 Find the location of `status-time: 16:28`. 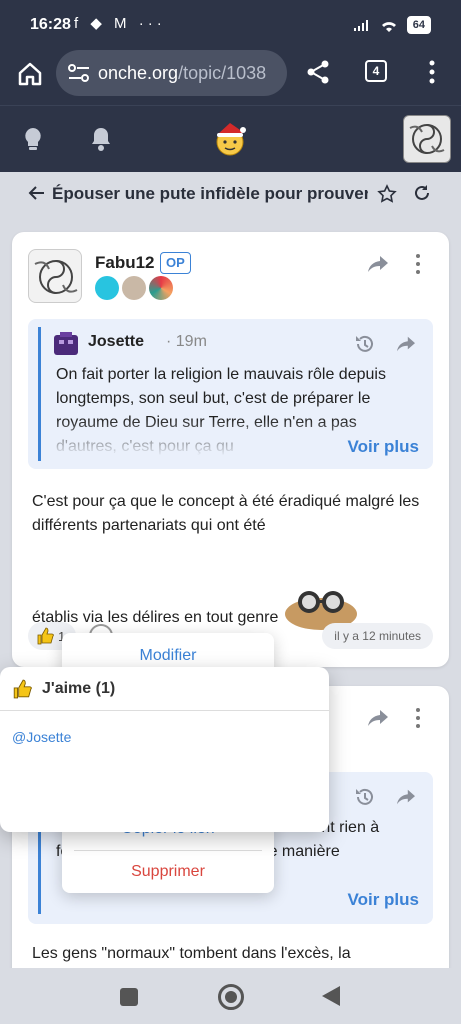

status-time: 16:28 is located at coordinates (50, 24).